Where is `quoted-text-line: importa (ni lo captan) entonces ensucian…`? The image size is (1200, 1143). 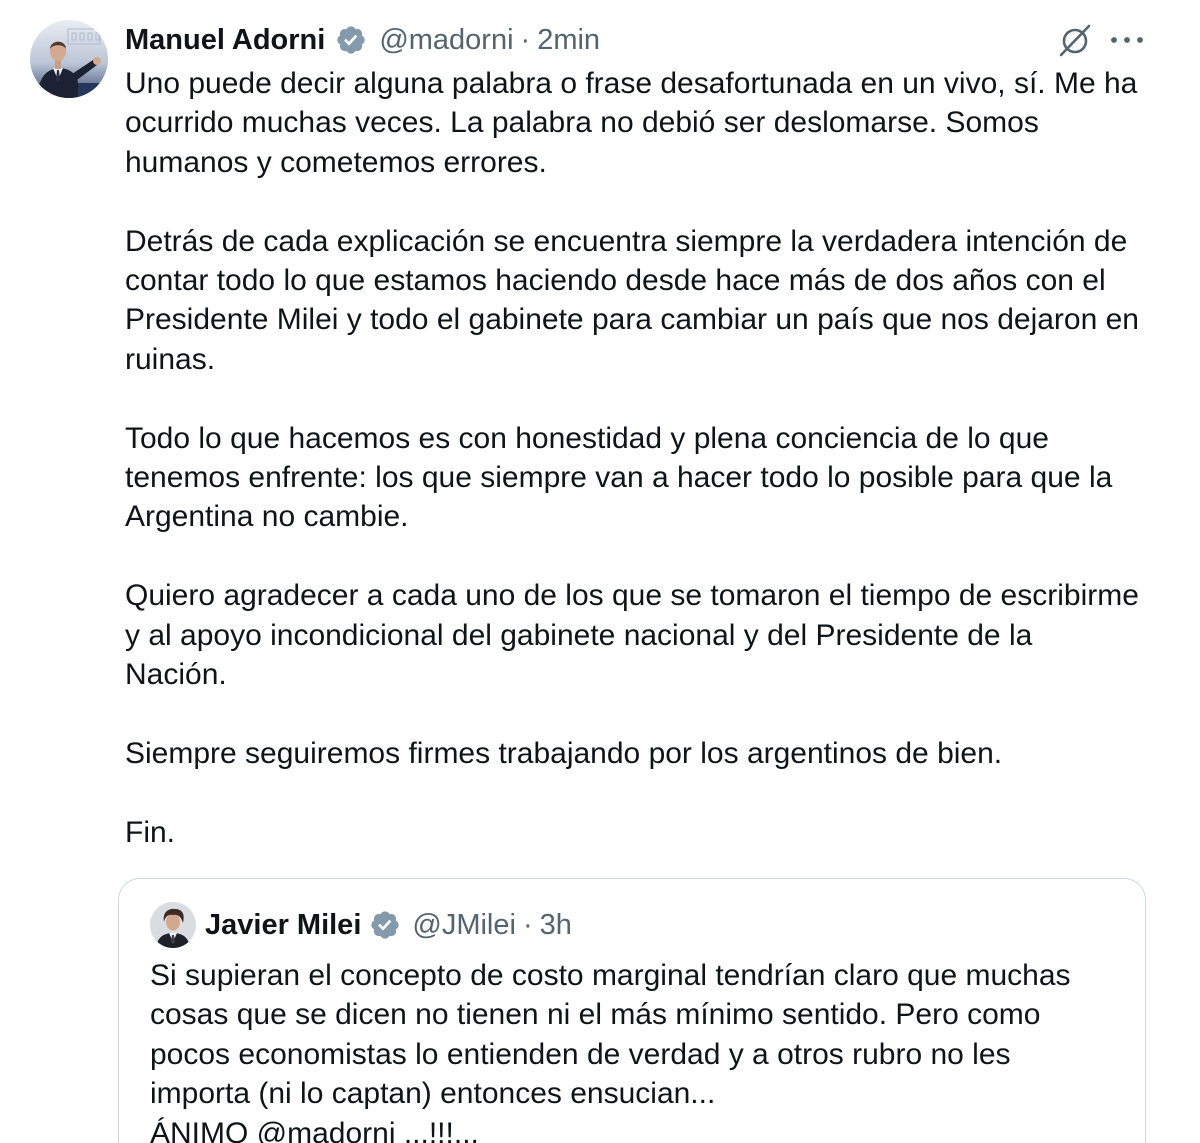
quoted-text-line: importa (ni lo captan) entonces ensucian… is located at coordinates (433, 1094).